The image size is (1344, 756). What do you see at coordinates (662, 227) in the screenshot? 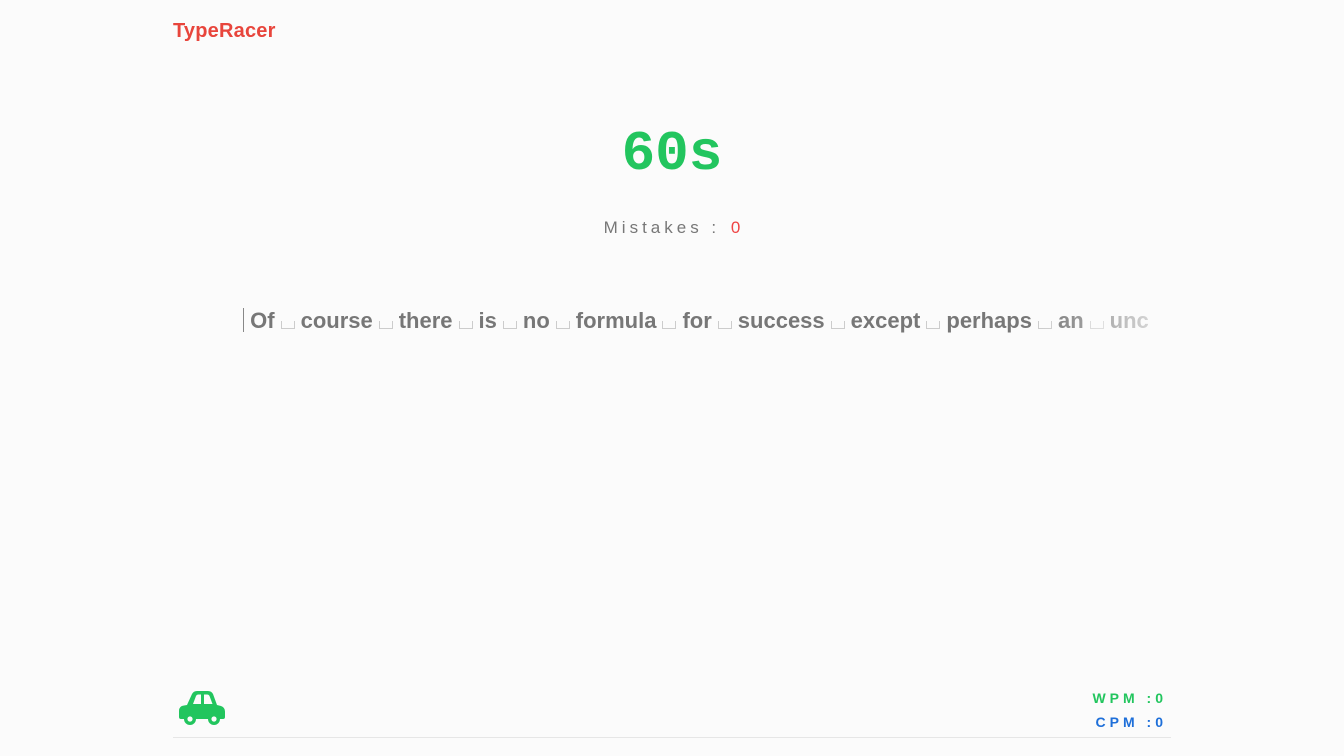
I see `mistakes-label: Mistakes :` at bounding box center [662, 227].